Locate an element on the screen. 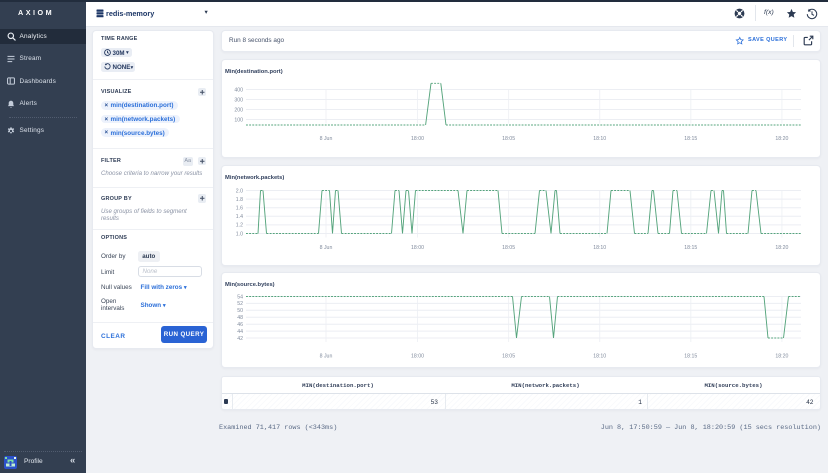  svg-text: 400 is located at coordinates (238, 90).